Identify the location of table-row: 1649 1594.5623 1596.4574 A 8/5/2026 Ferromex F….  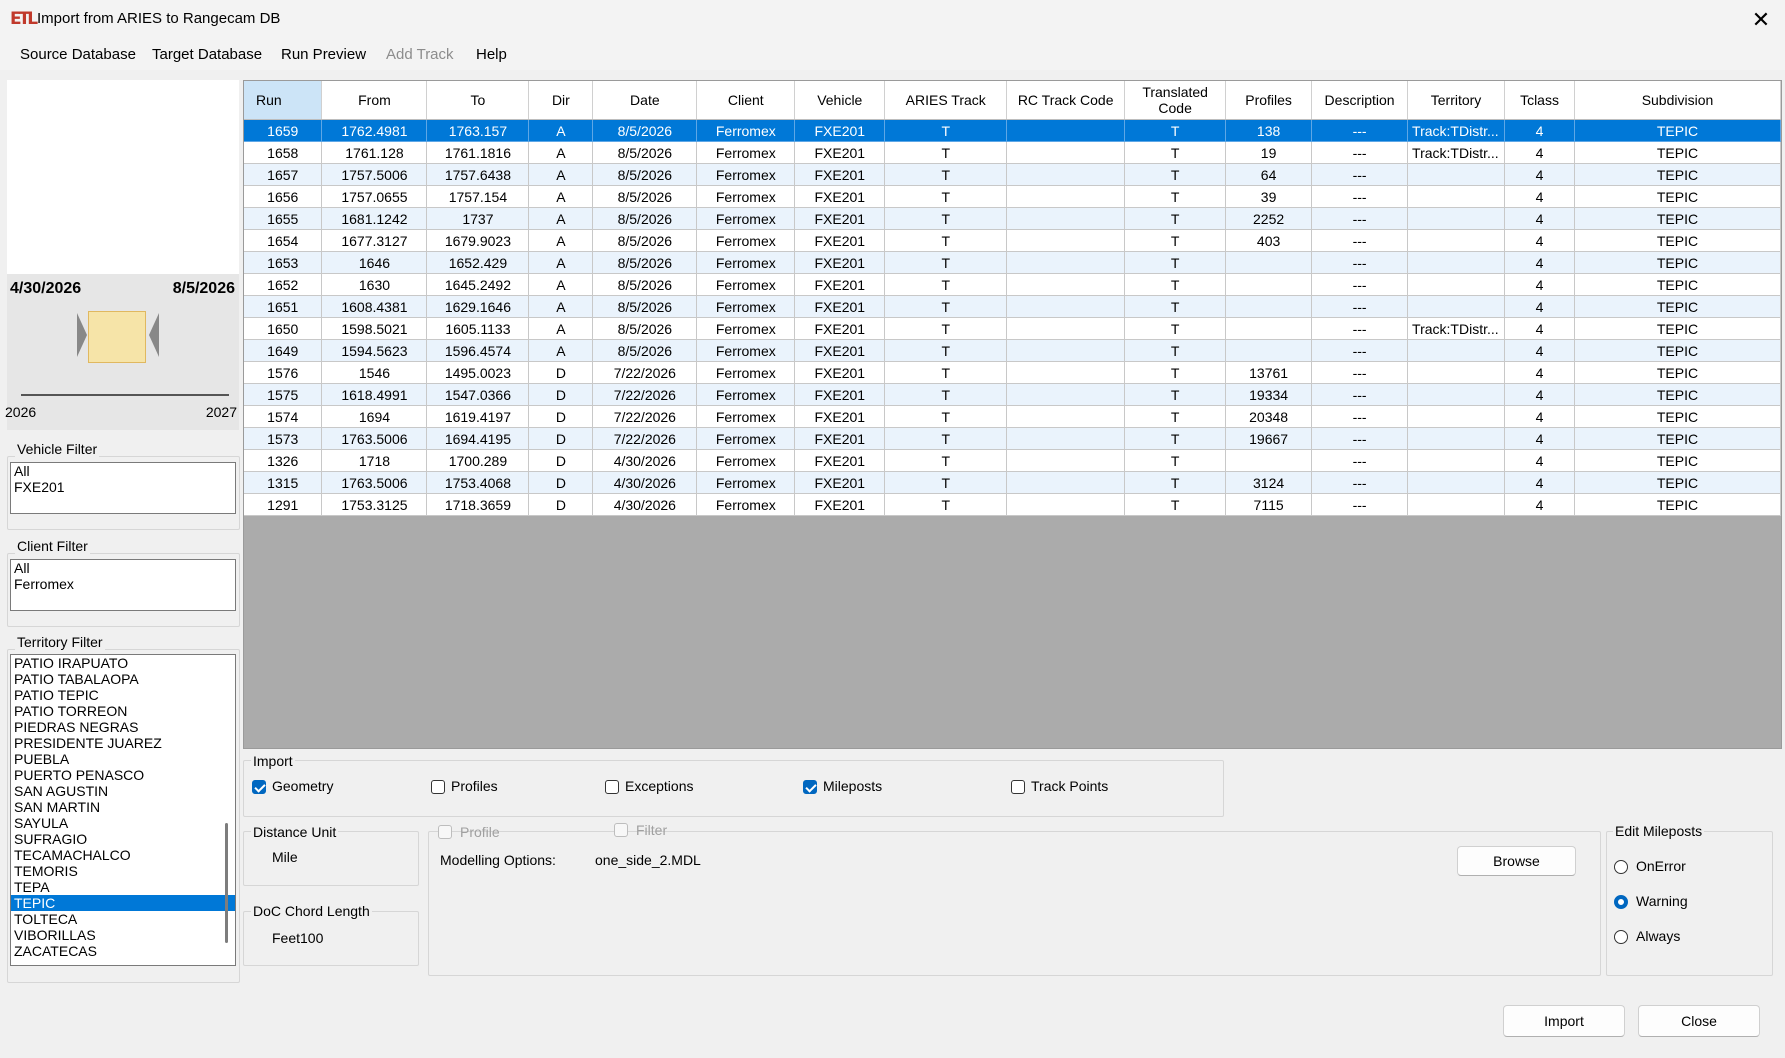
(1012, 350).